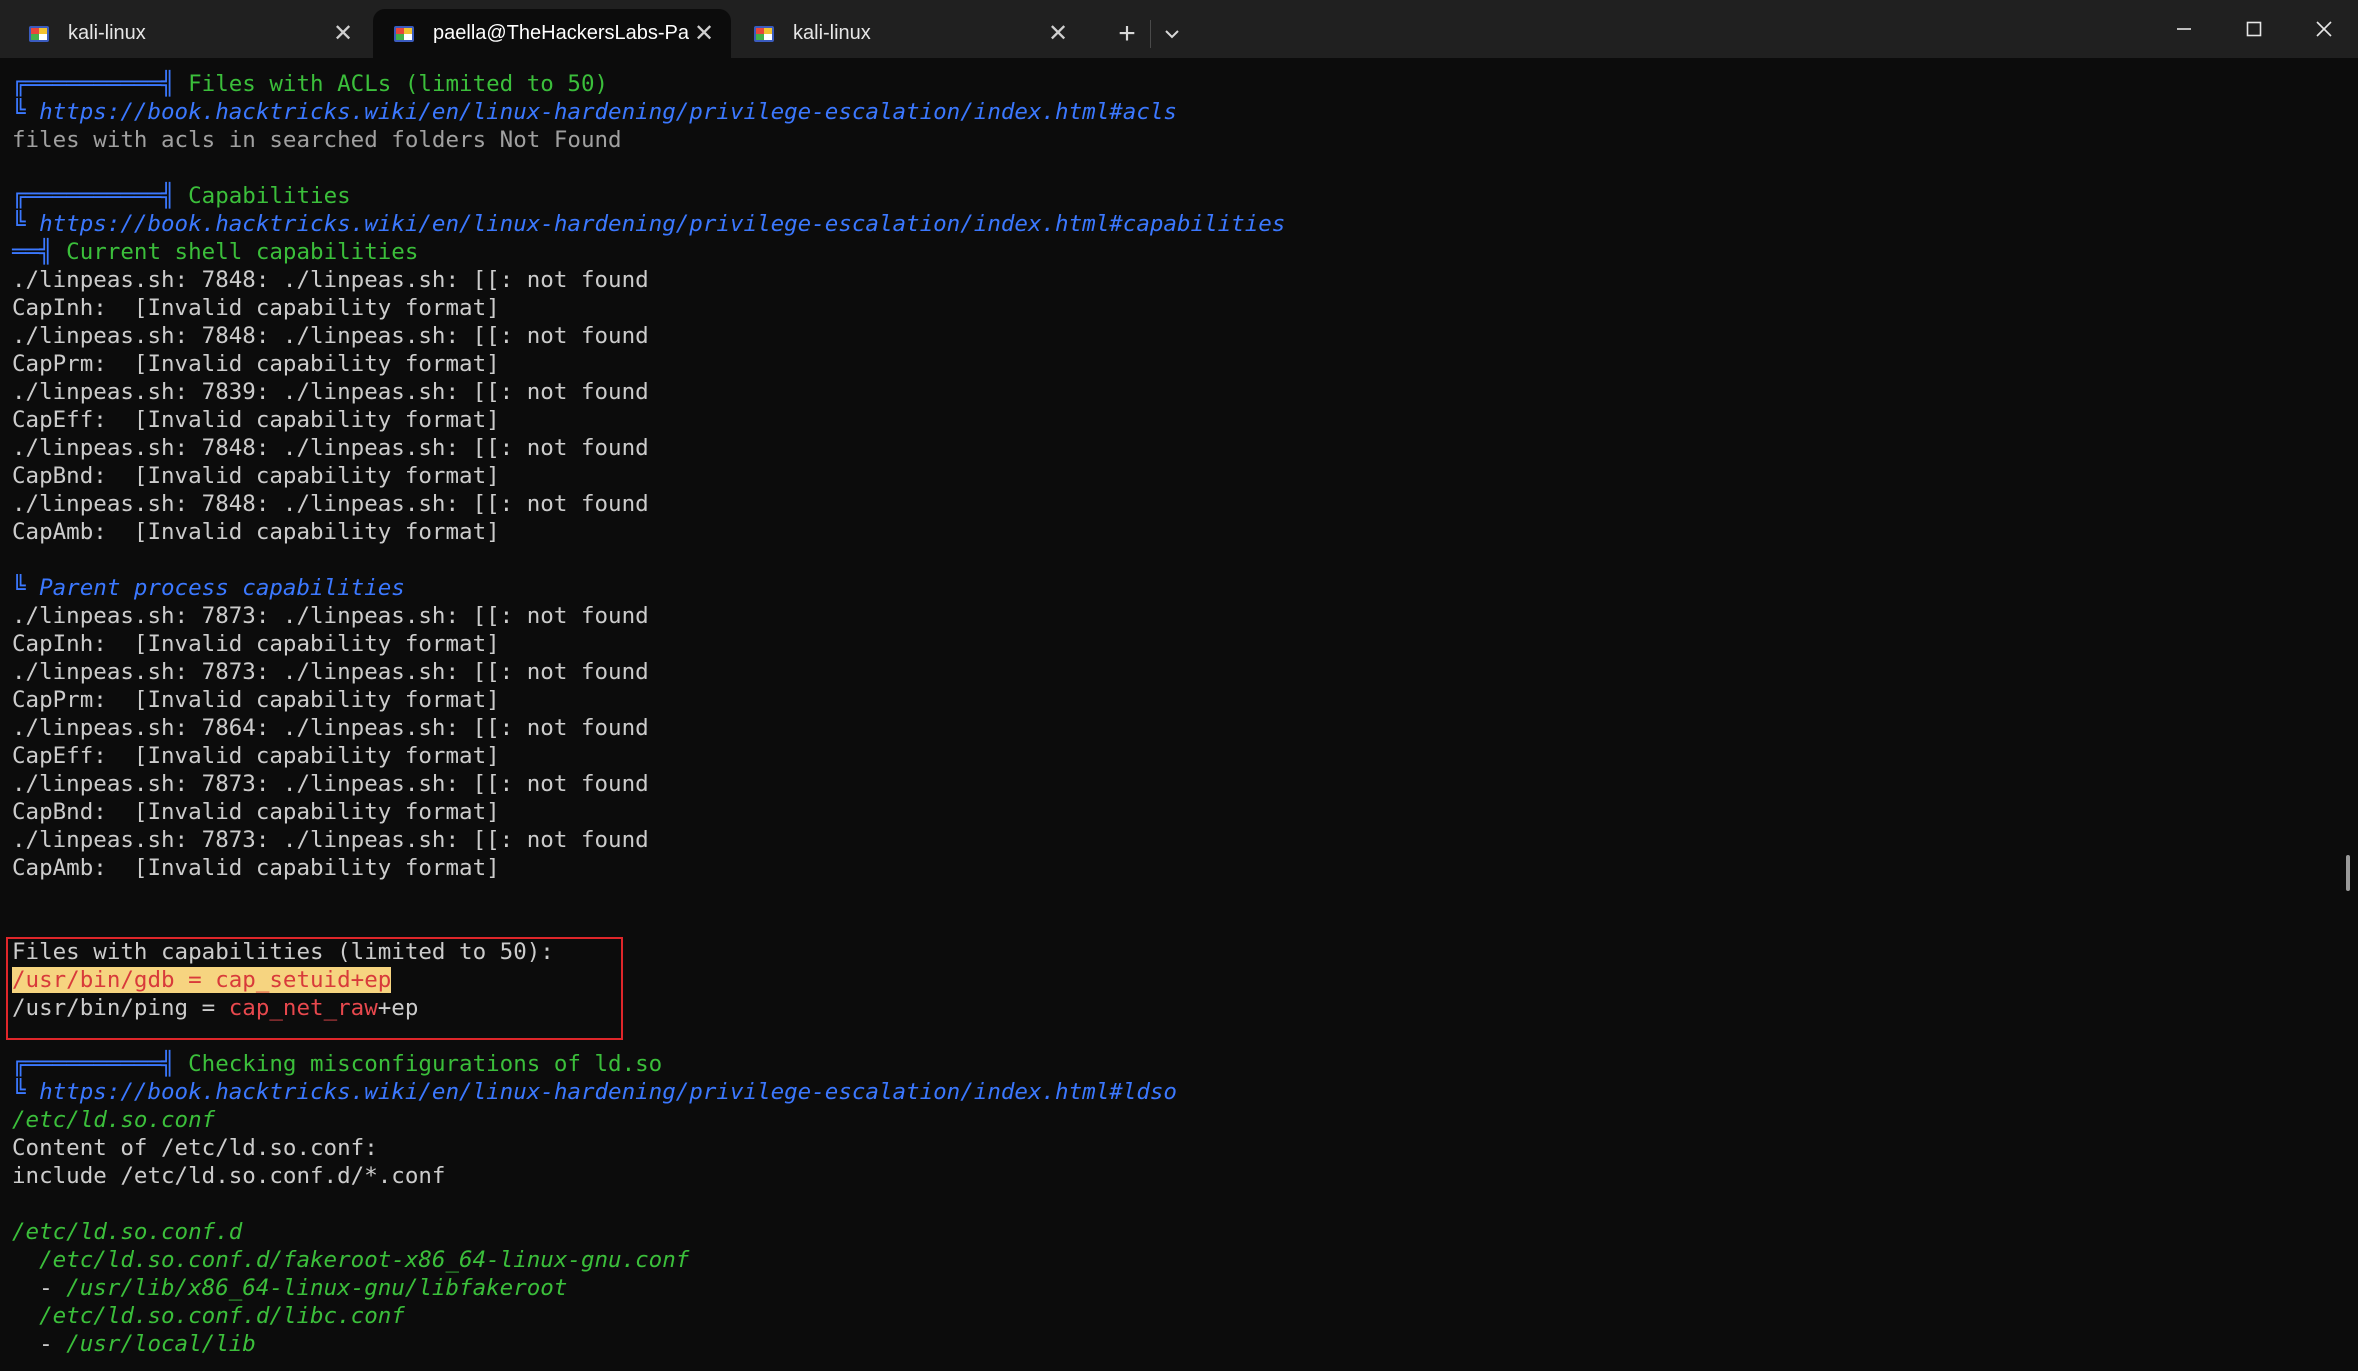  I want to click on subsection-title: Parent process capabilities, so click(222, 588).